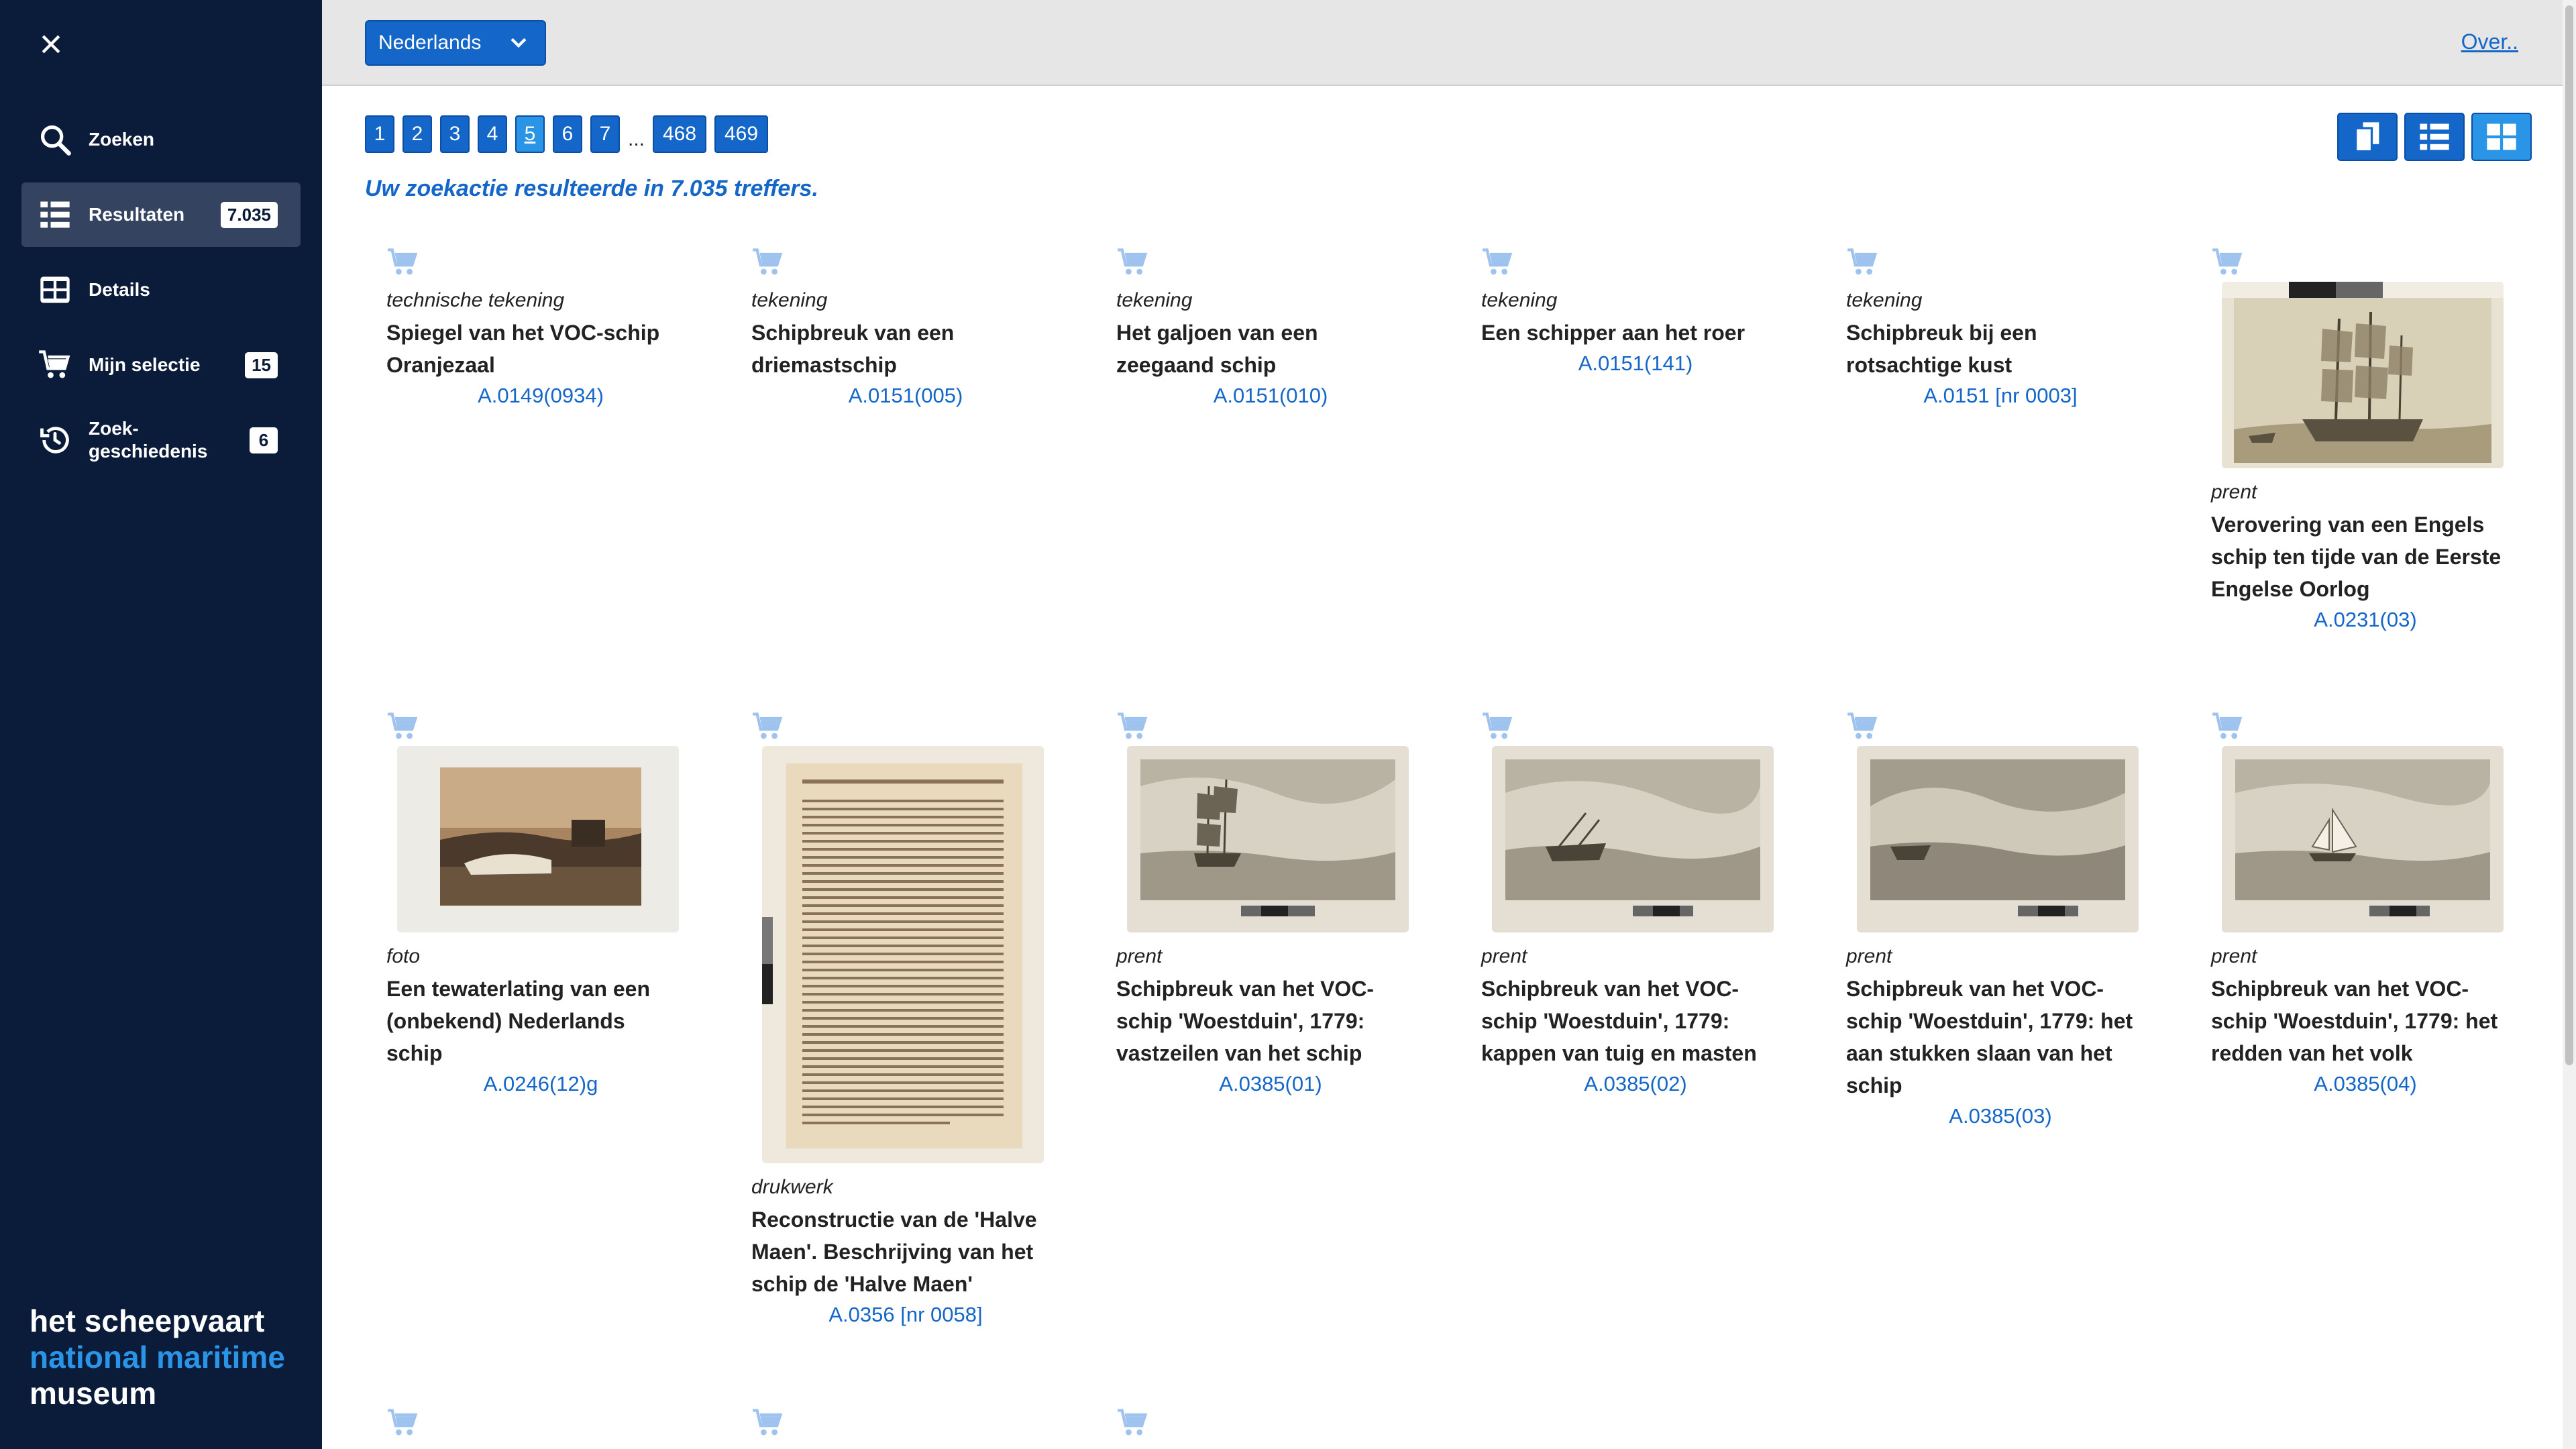 Image resolution: width=2576 pixels, height=1449 pixels. What do you see at coordinates (417, 134) in the screenshot?
I see `page-2-button: 2` at bounding box center [417, 134].